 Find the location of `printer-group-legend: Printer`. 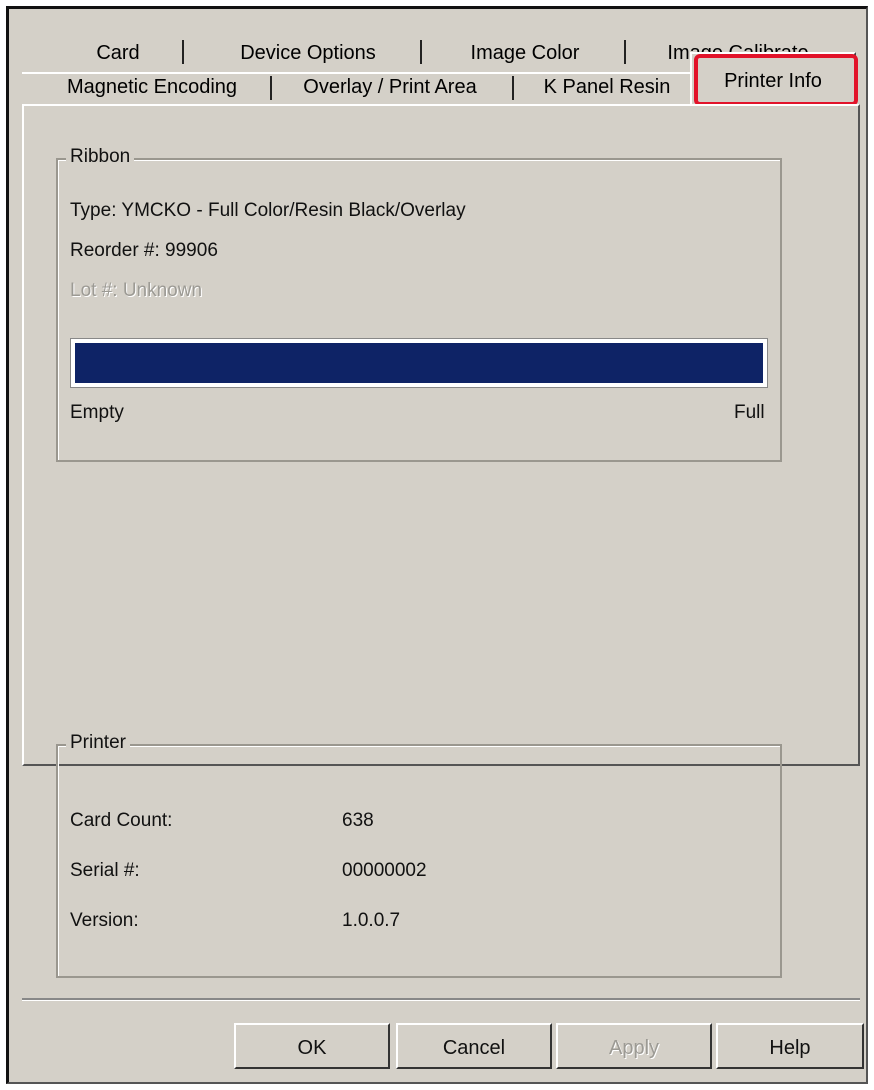

printer-group-legend: Printer is located at coordinates (98, 743).